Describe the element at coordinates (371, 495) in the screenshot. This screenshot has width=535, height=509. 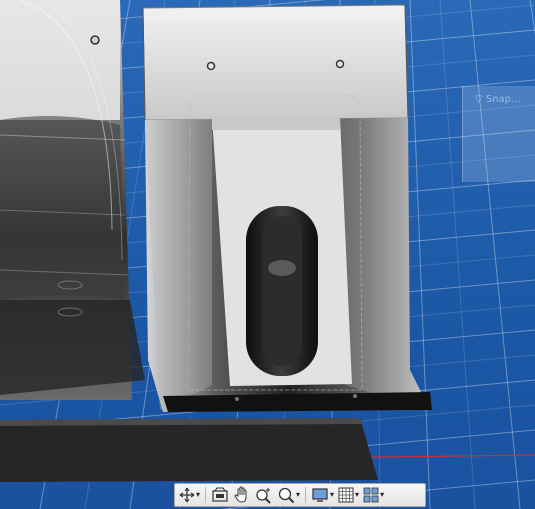
I see `viewports-icon` at that location.